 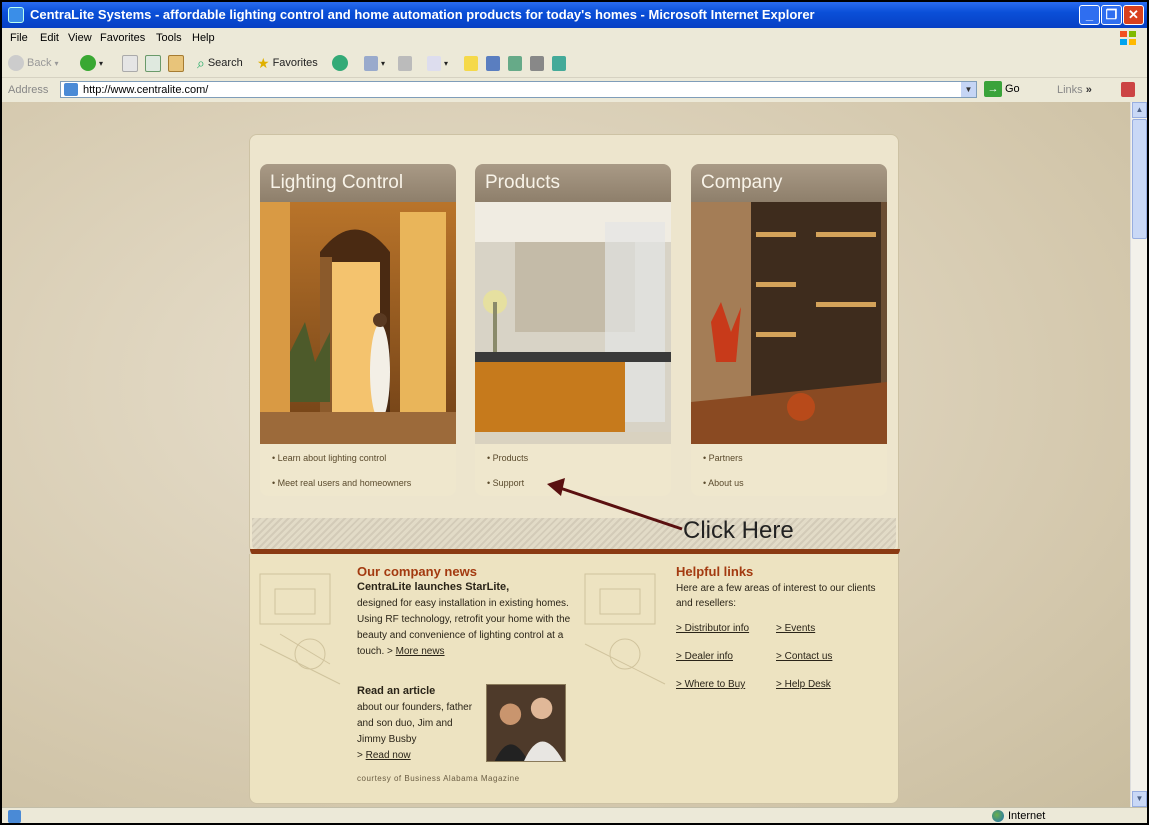 I want to click on panel-company: Company • Partners • About us, so click(x=789, y=330).